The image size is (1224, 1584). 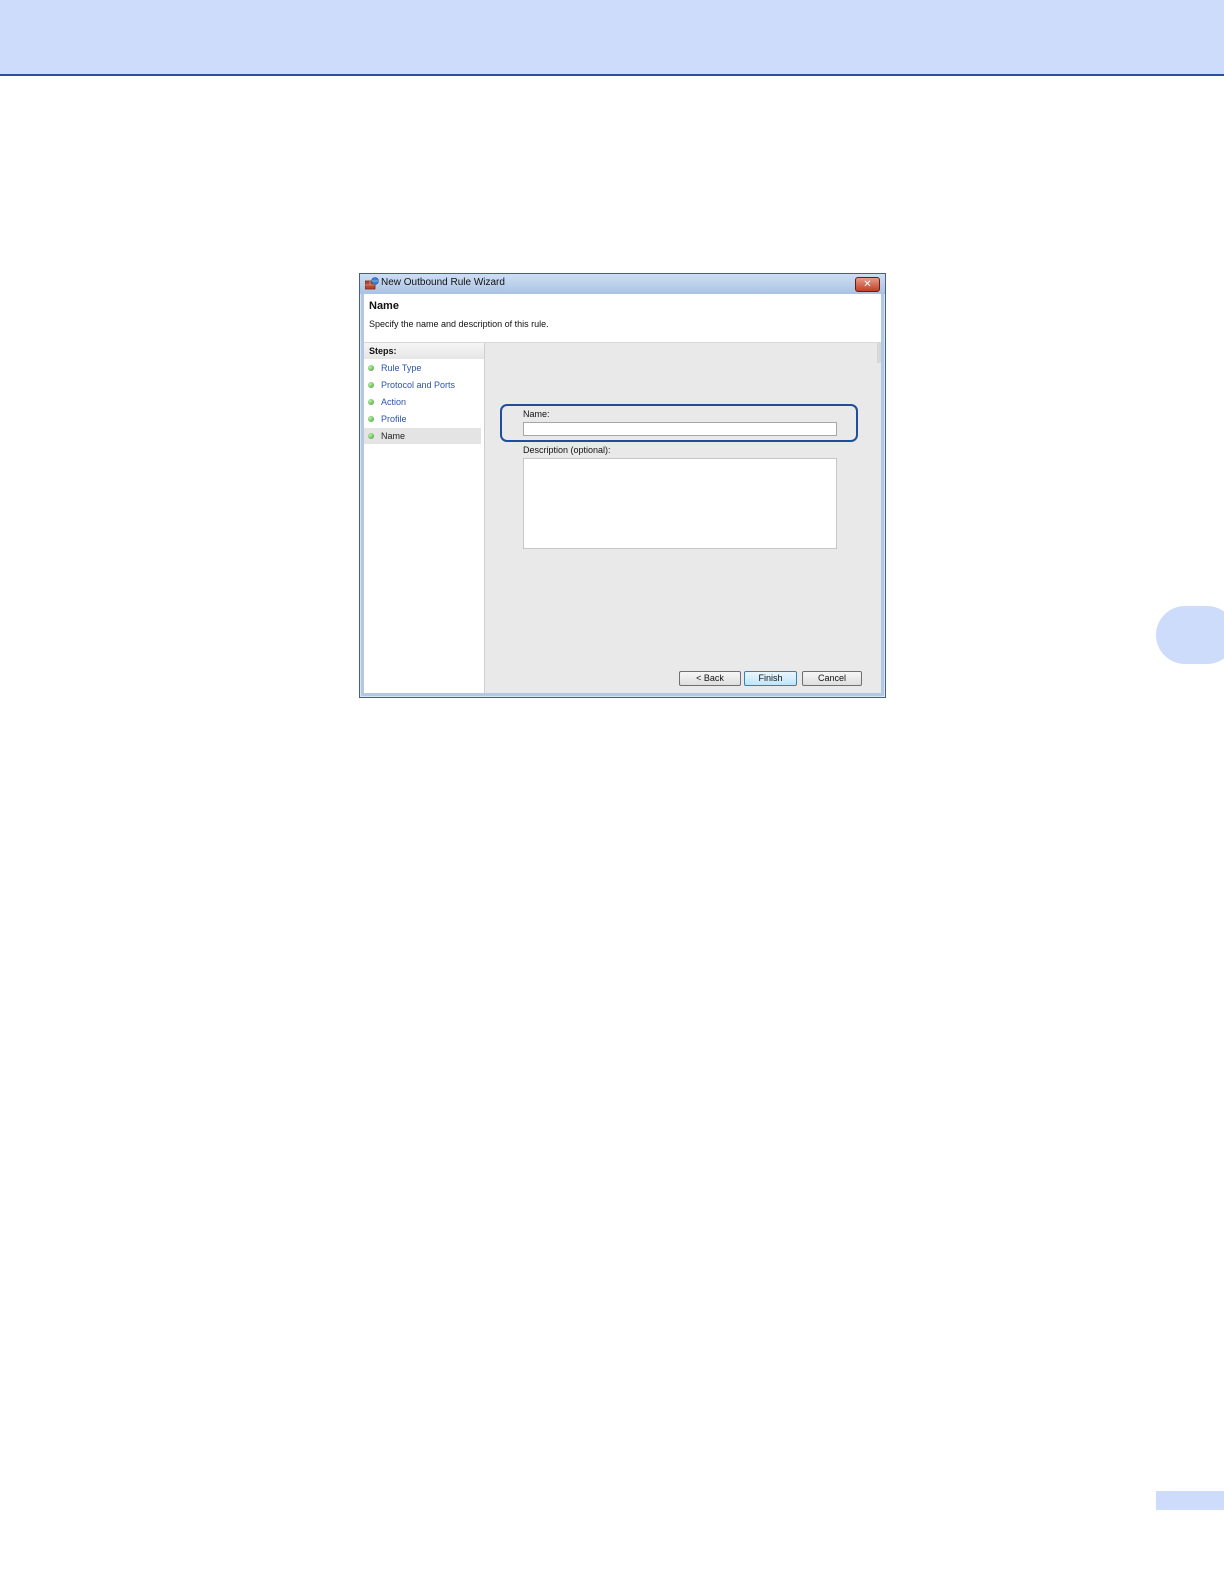 What do you see at coordinates (879, 353) in the screenshot?
I see `panel-edge` at bounding box center [879, 353].